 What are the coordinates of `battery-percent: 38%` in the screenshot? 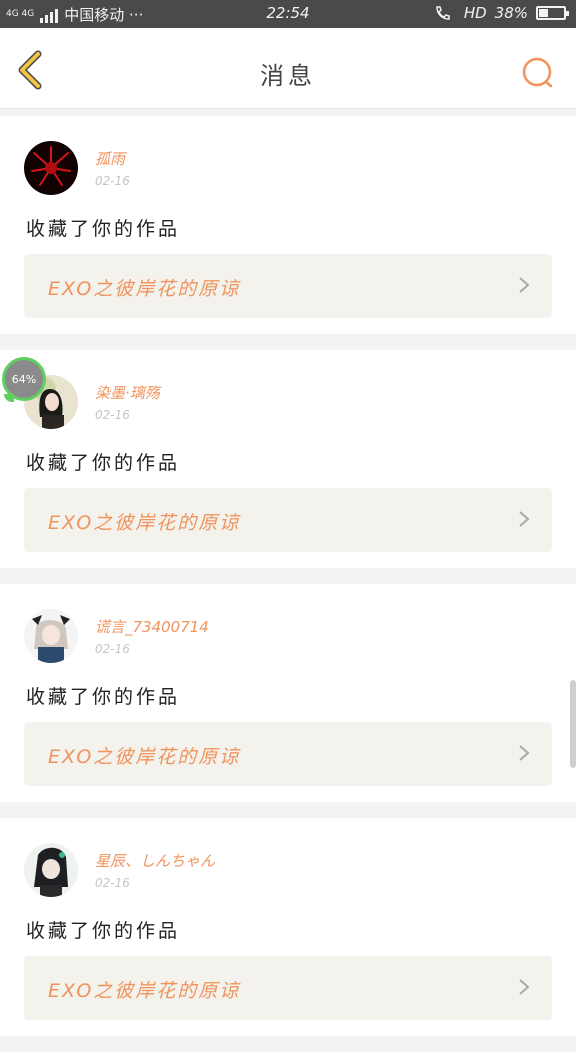 It's located at (511, 13).